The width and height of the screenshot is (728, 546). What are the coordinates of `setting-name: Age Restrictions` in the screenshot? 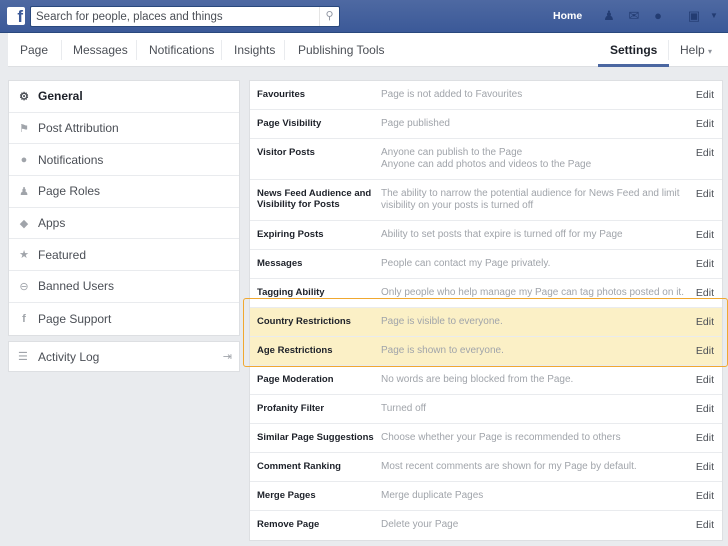 It's located at (295, 350).